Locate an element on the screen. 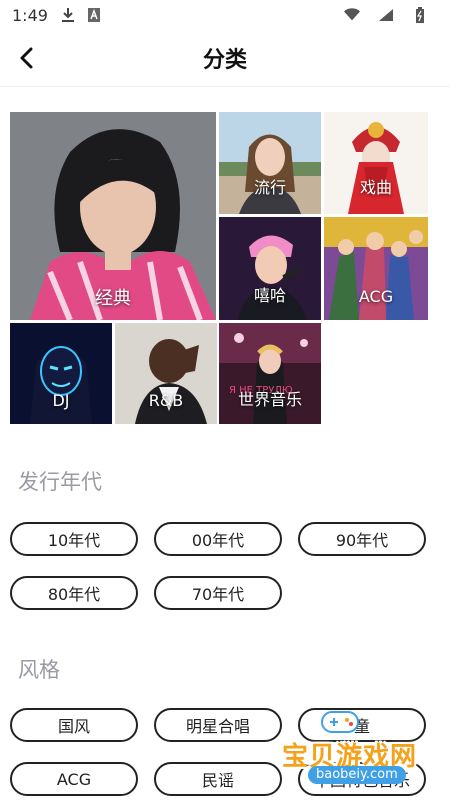 The height and width of the screenshot is (800, 450). style-section-title: 风格 is located at coordinates (39, 670).